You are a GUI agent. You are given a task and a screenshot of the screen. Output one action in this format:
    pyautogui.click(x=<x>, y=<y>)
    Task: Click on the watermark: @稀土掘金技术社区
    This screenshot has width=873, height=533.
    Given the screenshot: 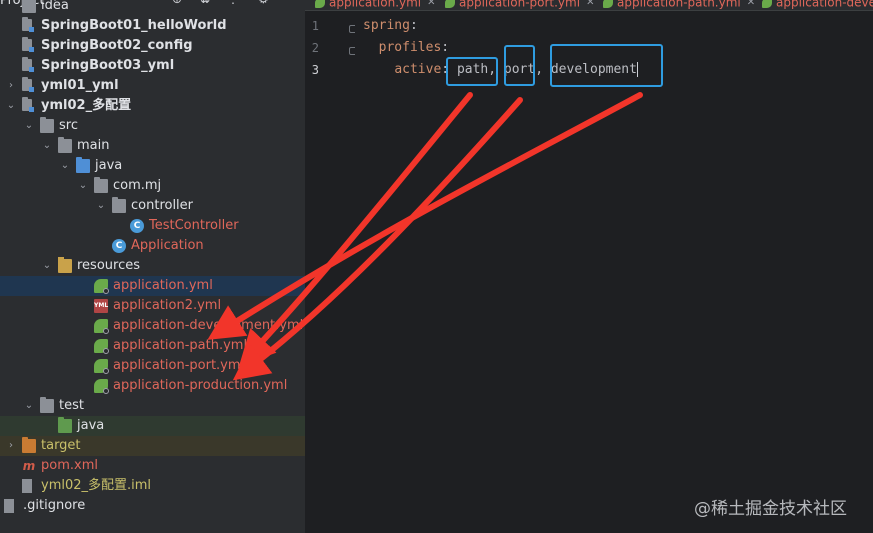 What is the action you would take?
    pyautogui.click(x=770, y=509)
    